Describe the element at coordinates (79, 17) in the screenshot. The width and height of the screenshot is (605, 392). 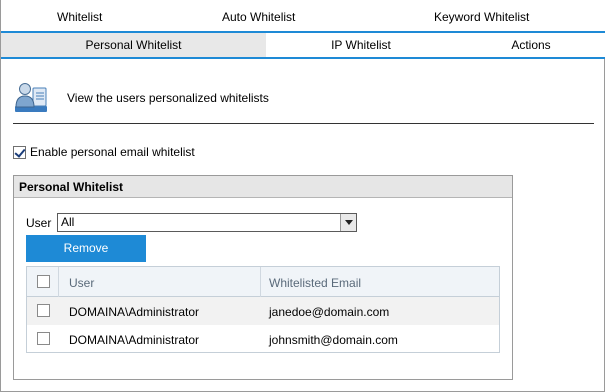
I see `tab-whitelist: Whitelist` at that location.